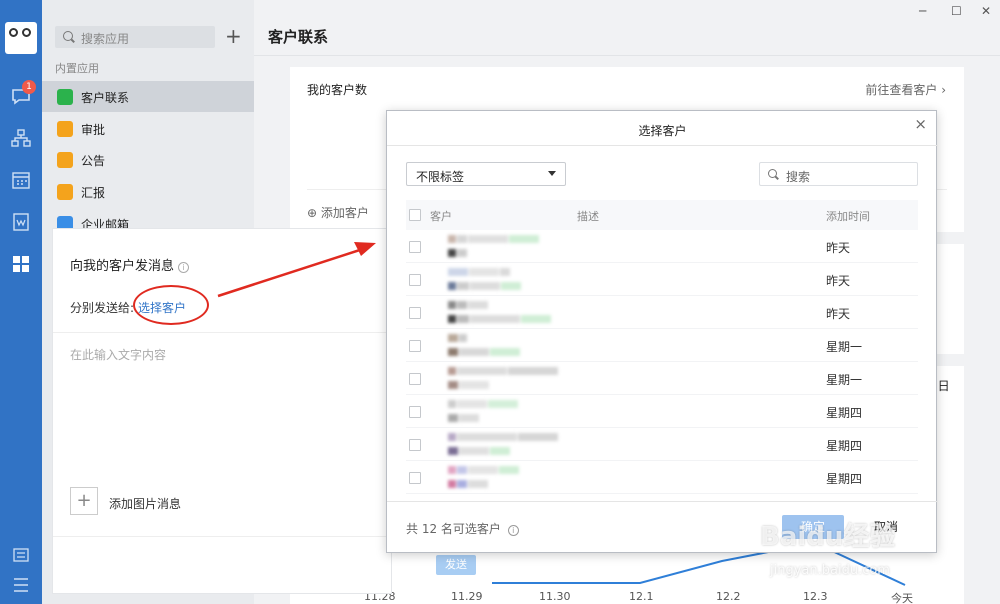  Describe the element at coordinates (415, 215) in the screenshot. I see `select-all-checkbox` at that location.